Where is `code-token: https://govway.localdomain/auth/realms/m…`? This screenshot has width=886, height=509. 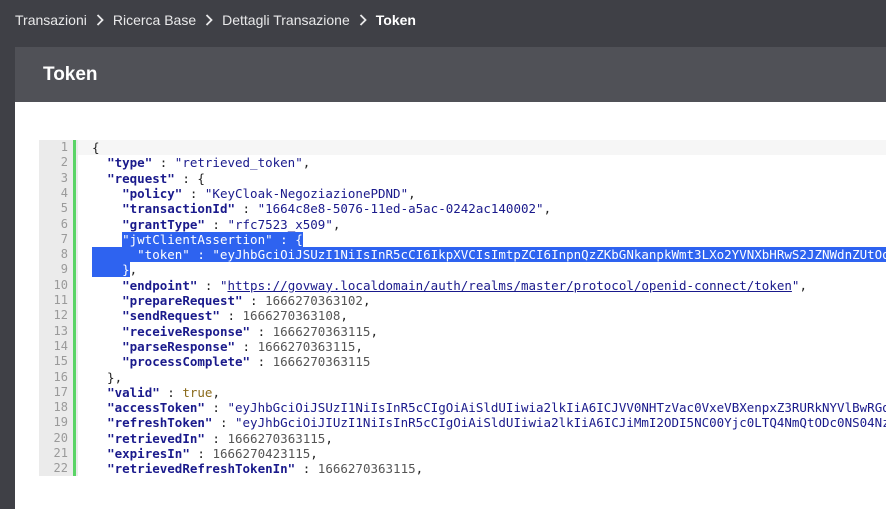
code-token: https://govway.localdomain/auth/realms/m… is located at coordinates (509, 285).